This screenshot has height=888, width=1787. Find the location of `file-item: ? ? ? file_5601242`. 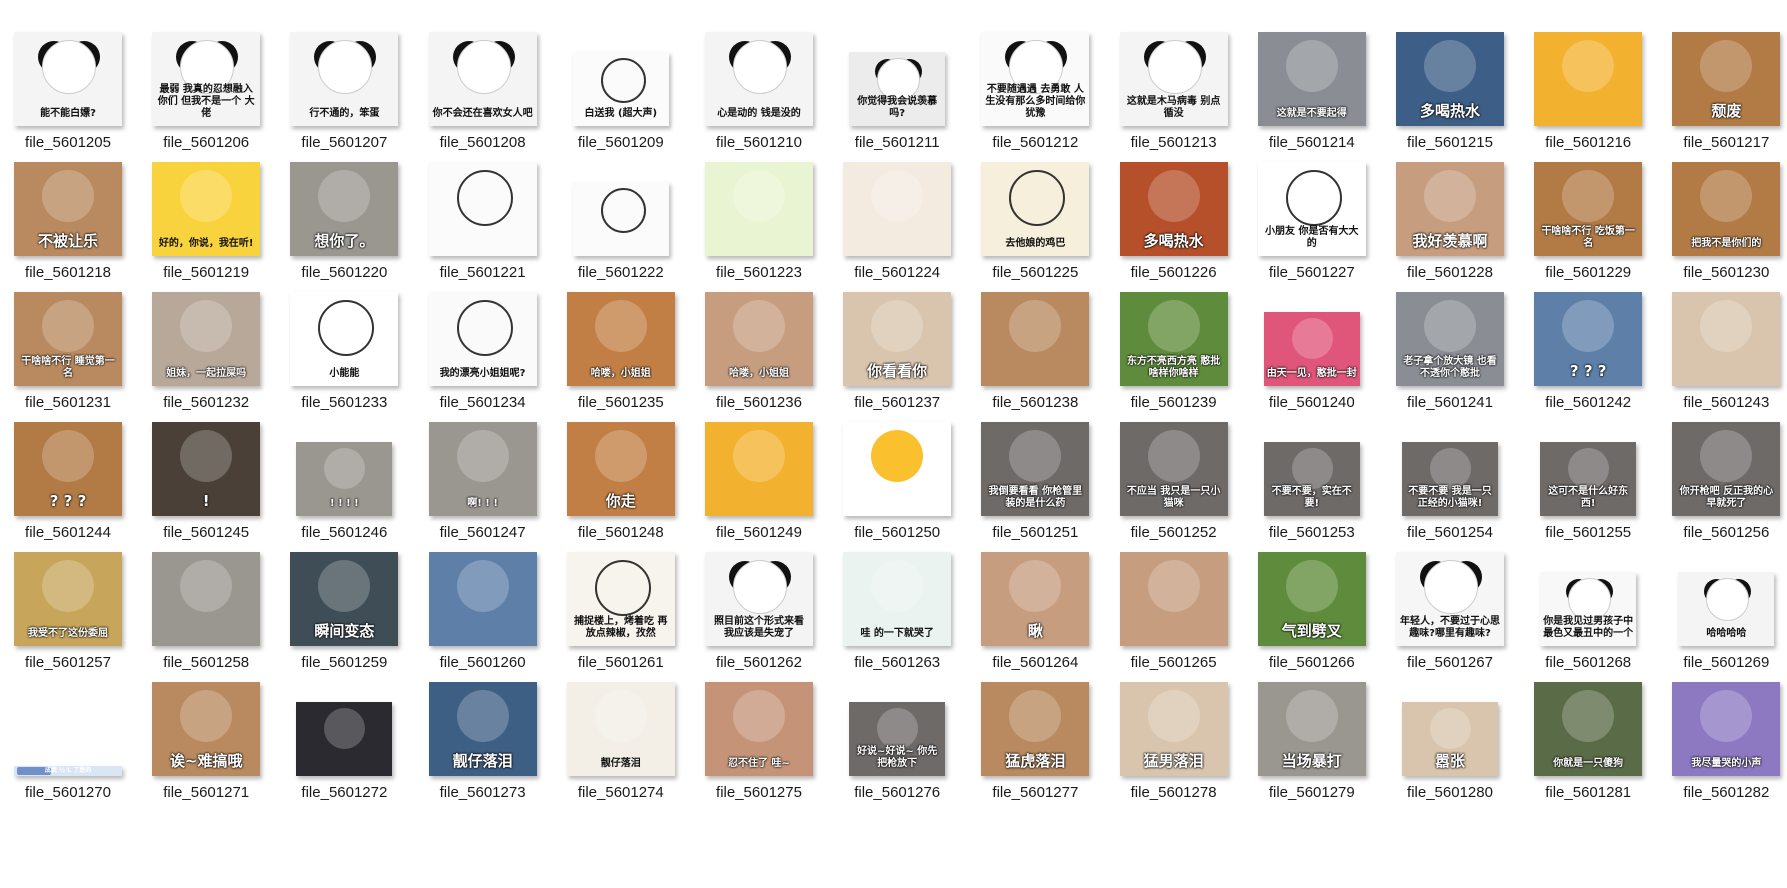

file-item: ? ? ? file_5601242 is located at coordinates (1588, 342).